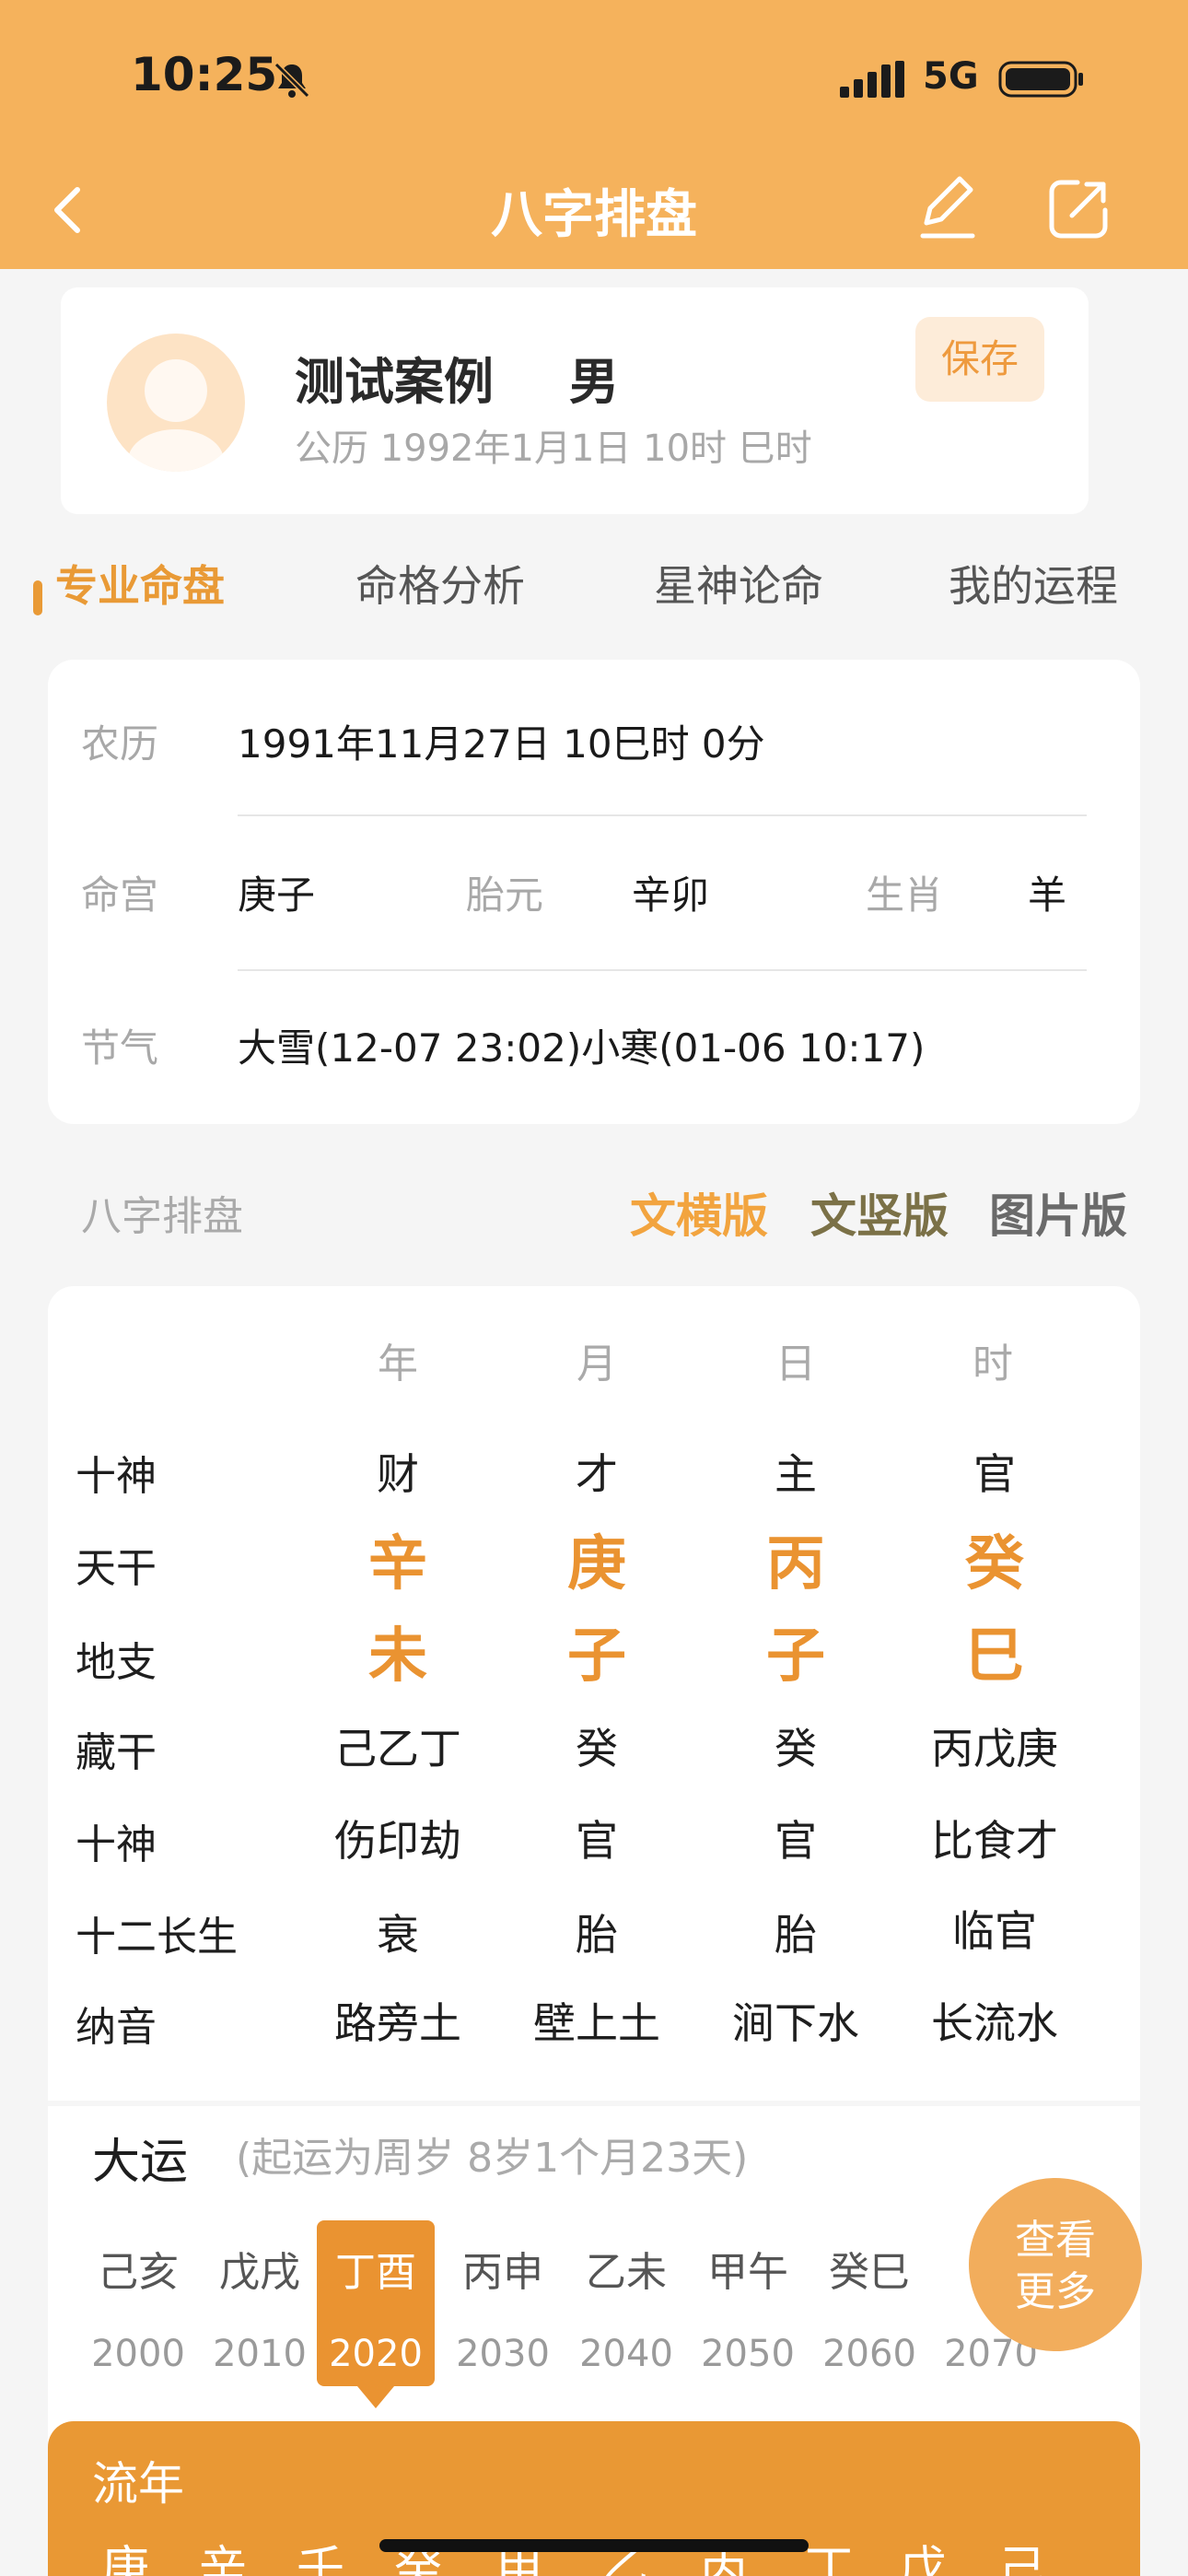  I want to click on cell: 胎, so click(796, 1935).